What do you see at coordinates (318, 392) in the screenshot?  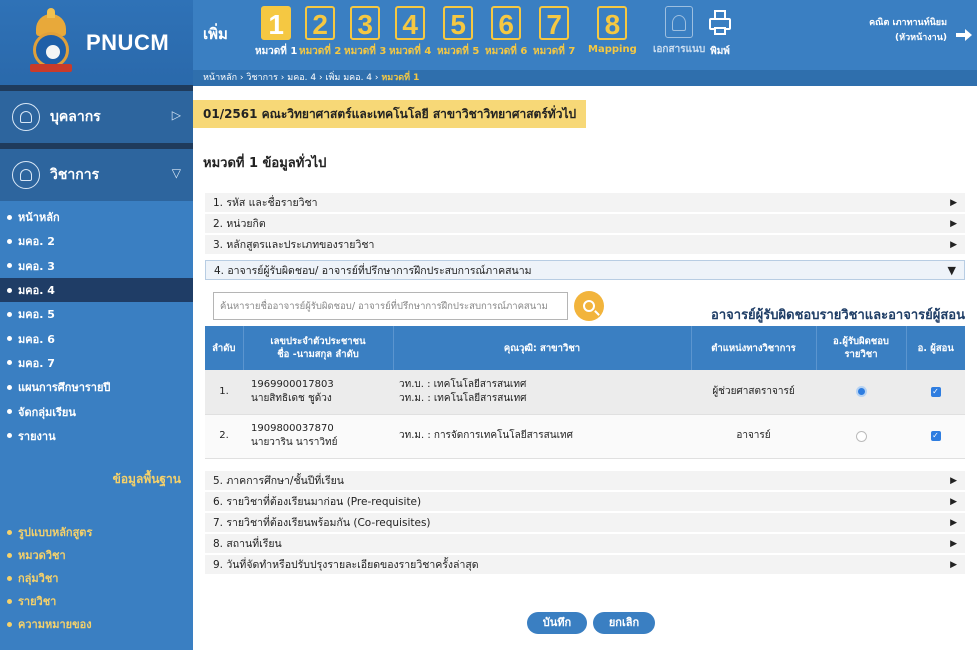 I see `cell-id-name: 1969900017803 นายสิทธิเดช ชูด้วง` at bounding box center [318, 392].